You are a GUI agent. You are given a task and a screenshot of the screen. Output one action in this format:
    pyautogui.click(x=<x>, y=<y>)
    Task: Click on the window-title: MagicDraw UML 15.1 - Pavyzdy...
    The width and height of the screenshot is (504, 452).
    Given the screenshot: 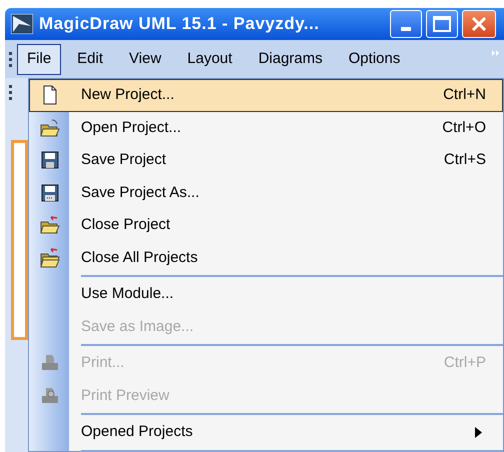 What is the action you would take?
    pyautogui.click(x=179, y=24)
    